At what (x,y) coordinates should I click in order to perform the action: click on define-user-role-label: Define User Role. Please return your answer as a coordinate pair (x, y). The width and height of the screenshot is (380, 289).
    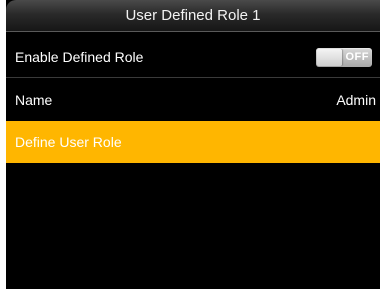
    Looking at the image, I should click on (68, 142).